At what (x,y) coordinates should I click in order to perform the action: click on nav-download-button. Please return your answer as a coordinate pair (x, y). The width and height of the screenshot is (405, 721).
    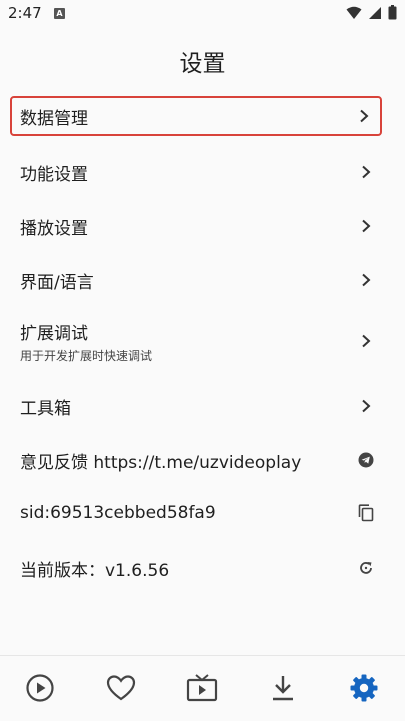
    Looking at the image, I should click on (283, 688).